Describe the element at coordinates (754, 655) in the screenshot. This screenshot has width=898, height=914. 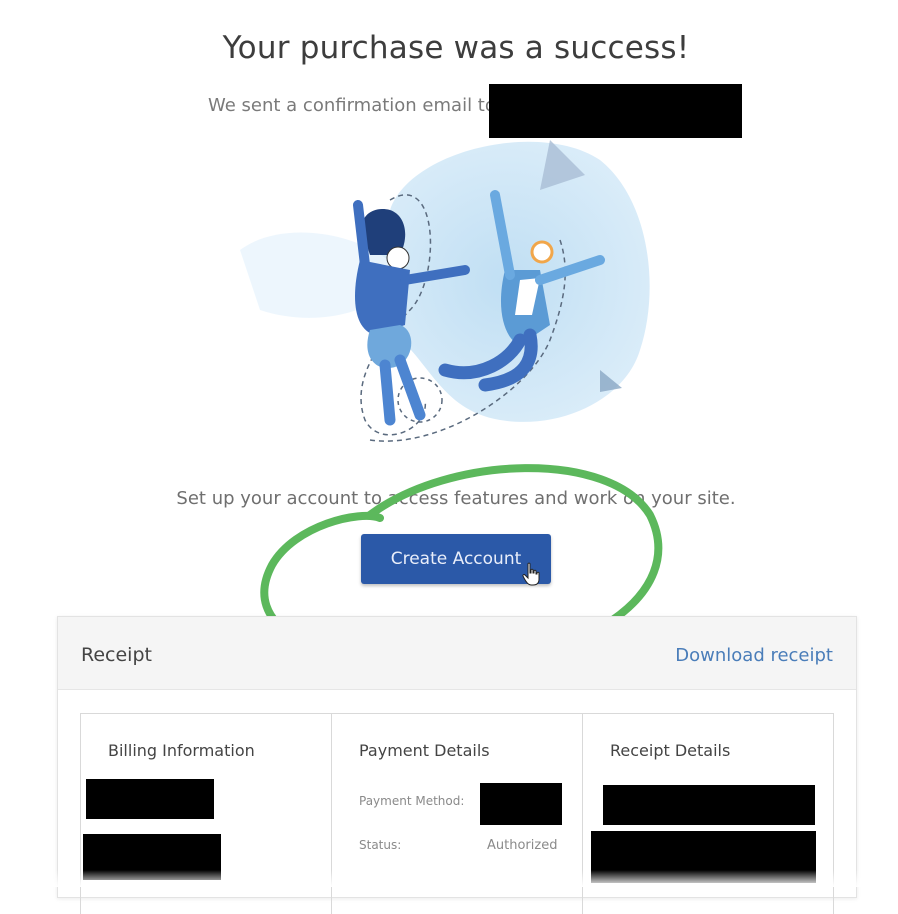
I see `download-receipt-link: Download receipt` at that location.